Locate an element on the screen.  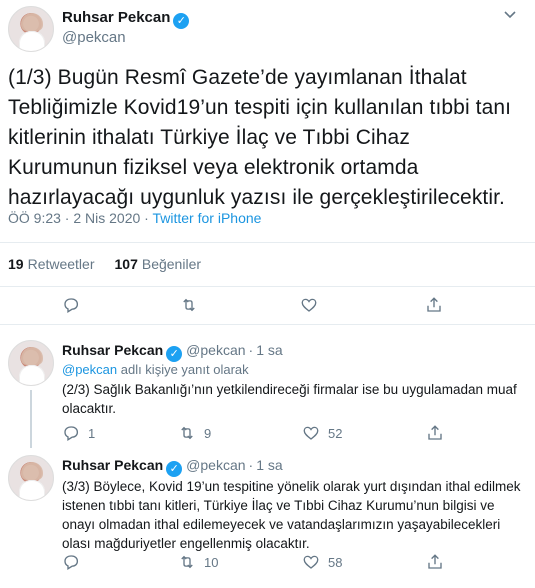
author-avatar is located at coordinates (31, 29).